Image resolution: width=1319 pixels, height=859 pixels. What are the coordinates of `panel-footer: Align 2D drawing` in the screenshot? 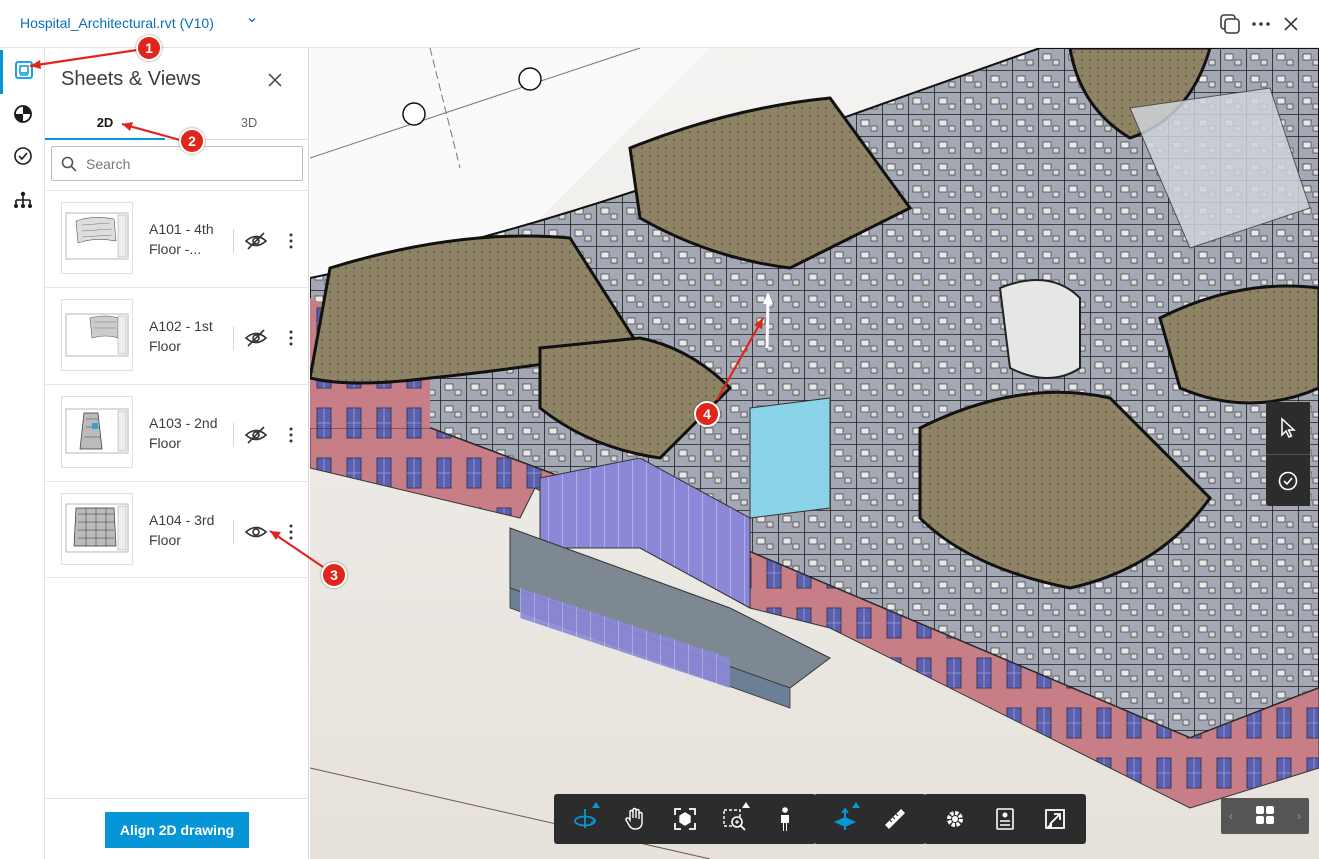 It's located at (177, 828).